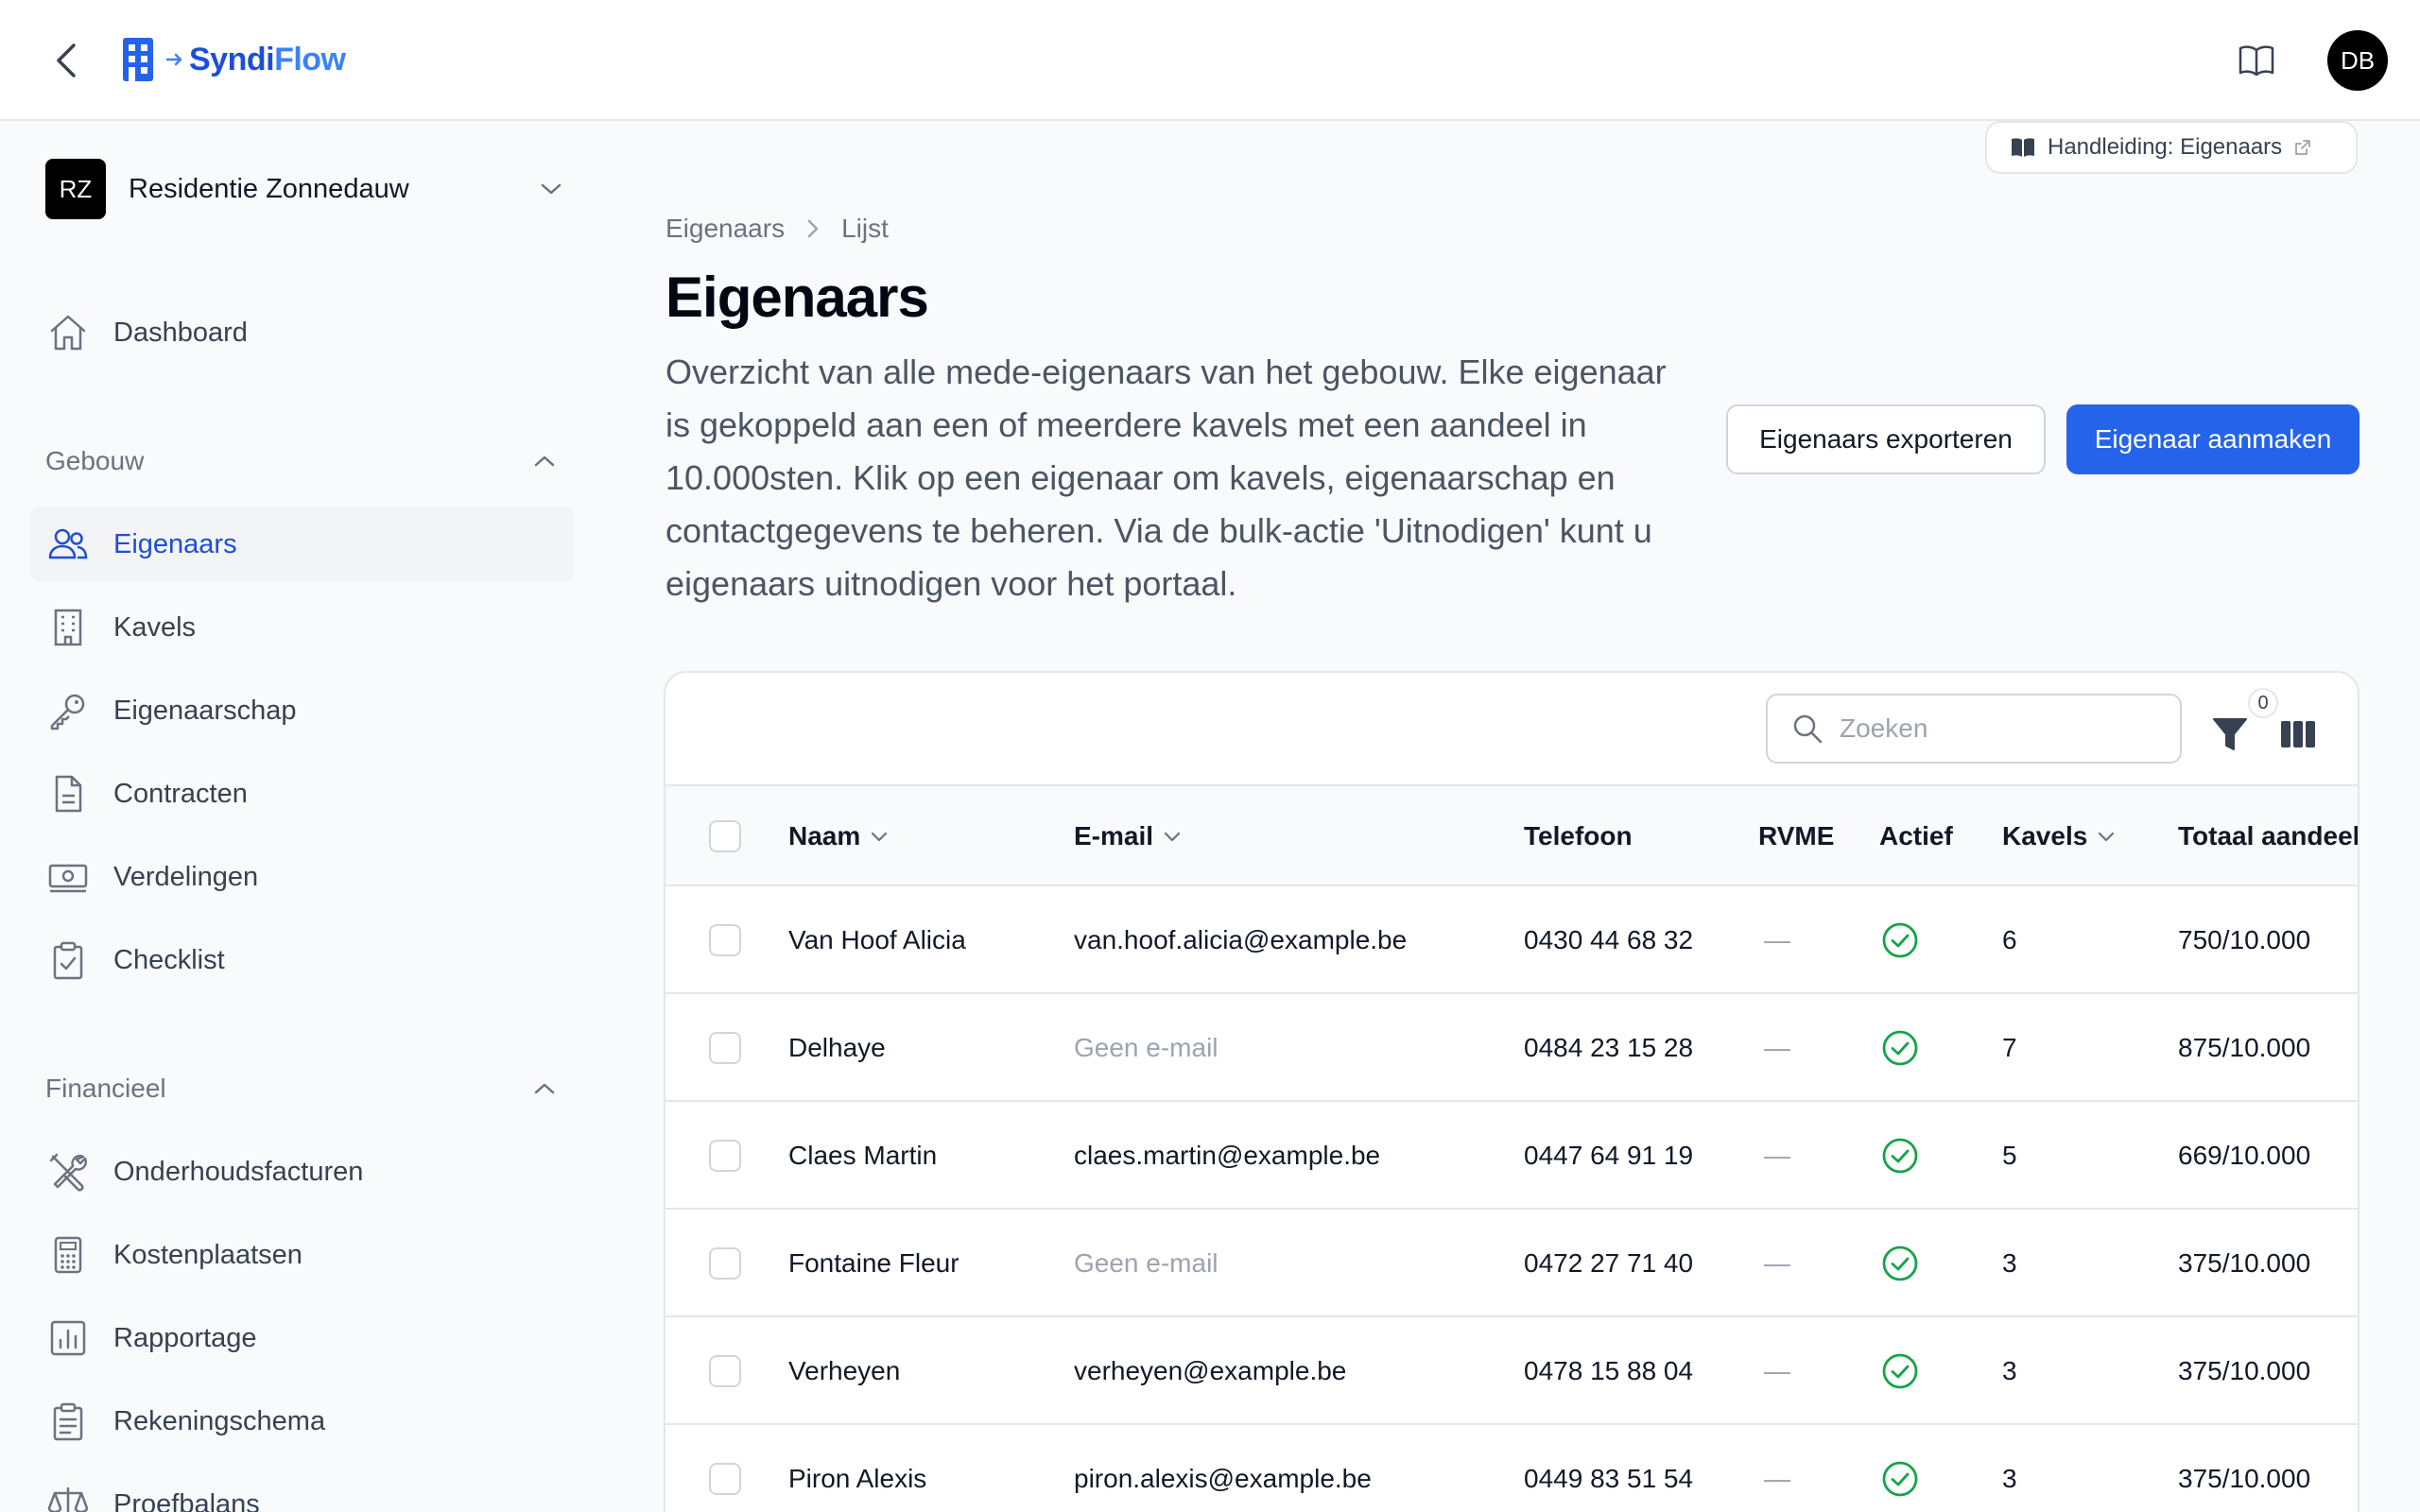  What do you see at coordinates (302, 710) in the screenshot?
I see `sidebar-item-eigenaarschap: Eigenaarschap` at bounding box center [302, 710].